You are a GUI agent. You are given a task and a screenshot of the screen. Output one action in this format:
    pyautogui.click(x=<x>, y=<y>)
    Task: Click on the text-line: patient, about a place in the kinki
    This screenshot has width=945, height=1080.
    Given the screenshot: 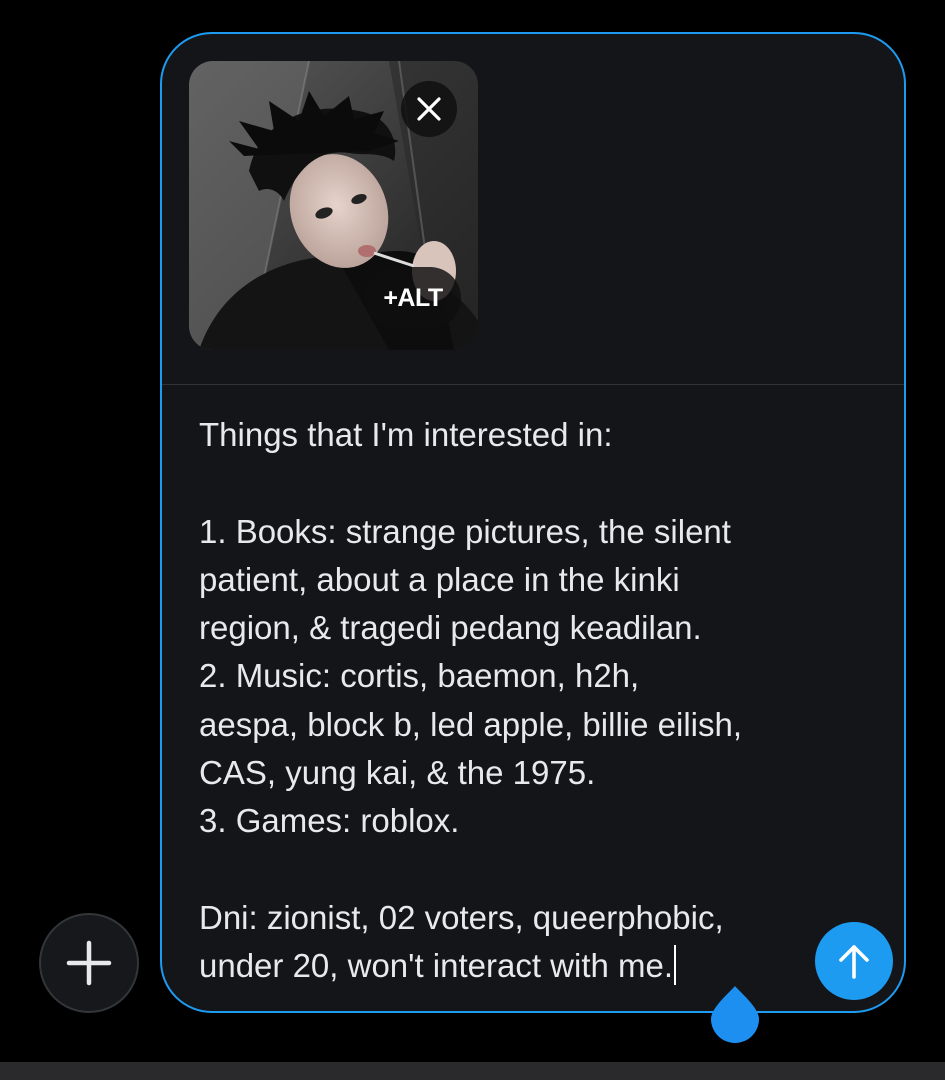 What is the action you would take?
    pyautogui.click(x=439, y=579)
    